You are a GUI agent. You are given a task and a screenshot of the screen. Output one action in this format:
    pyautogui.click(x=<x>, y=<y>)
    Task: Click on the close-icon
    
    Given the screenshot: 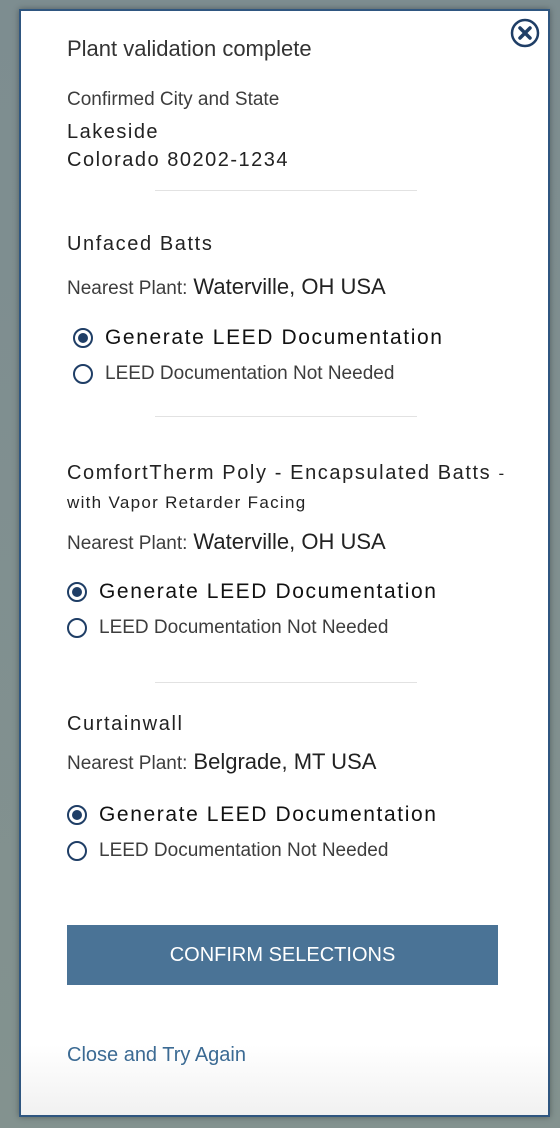 What is the action you would take?
    pyautogui.click(x=525, y=33)
    